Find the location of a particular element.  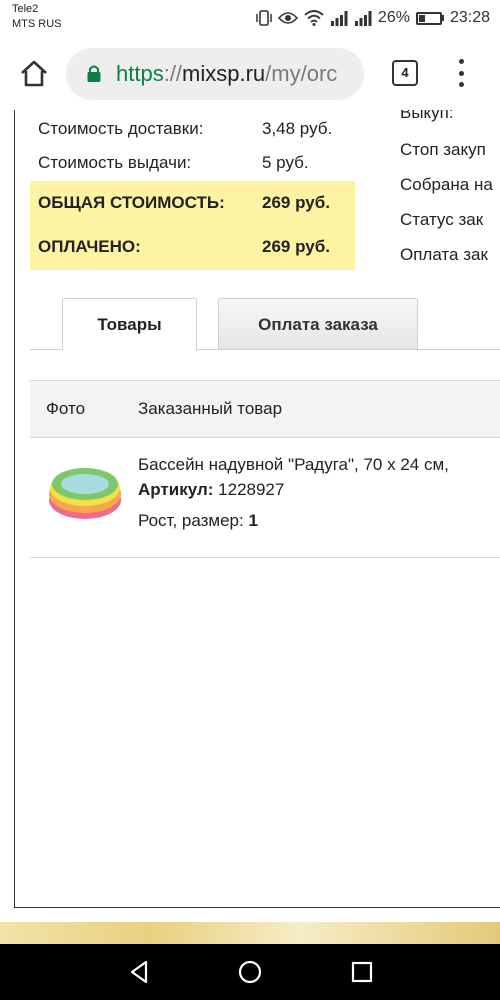

battery-tip is located at coordinates (442, 18).